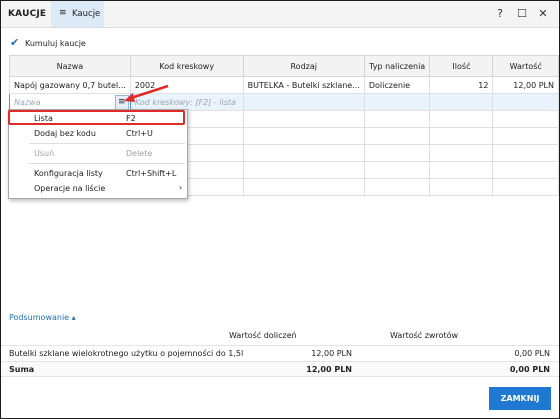 The image size is (560, 419). Describe the element at coordinates (86, 14) in the screenshot. I see `tab-label: Kaucje` at that location.